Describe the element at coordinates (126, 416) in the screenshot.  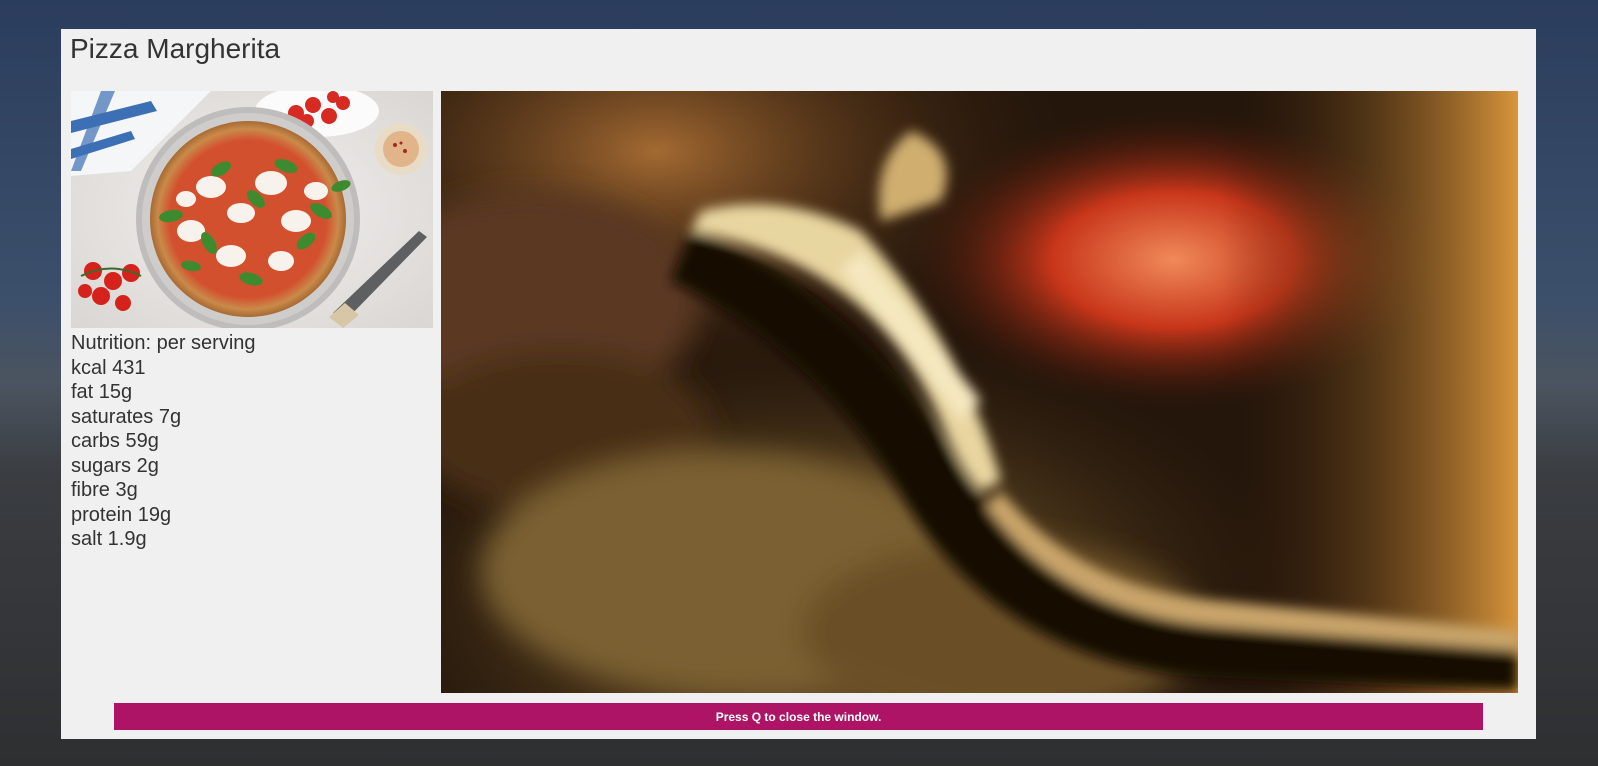
I see `nutrition-item-saturates: saturates 7g` at that location.